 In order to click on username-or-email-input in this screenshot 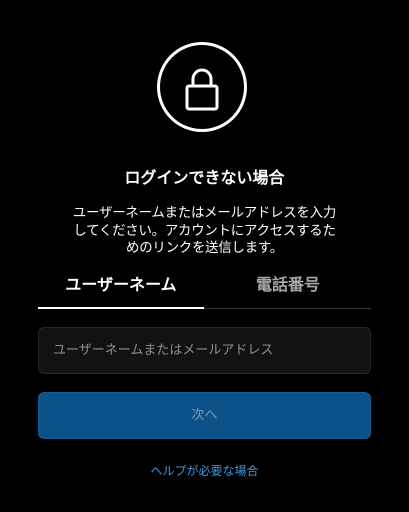, I will do `click(204, 350)`.